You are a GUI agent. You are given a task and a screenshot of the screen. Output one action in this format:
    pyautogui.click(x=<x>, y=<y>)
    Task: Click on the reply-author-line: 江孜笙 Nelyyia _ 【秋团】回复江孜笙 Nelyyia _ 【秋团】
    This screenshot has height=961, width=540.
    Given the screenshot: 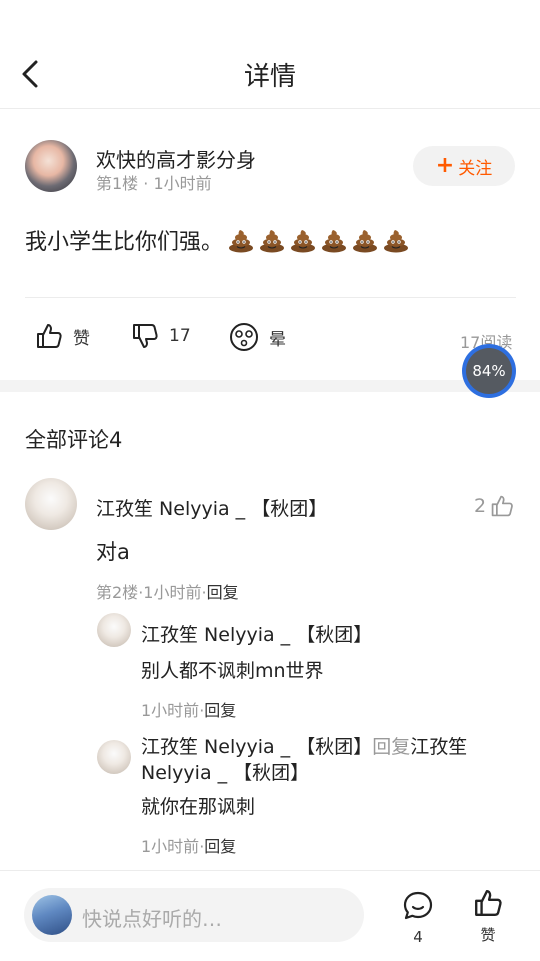 What is the action you would take?
    pyautogui.click(x=321, y=760)
    